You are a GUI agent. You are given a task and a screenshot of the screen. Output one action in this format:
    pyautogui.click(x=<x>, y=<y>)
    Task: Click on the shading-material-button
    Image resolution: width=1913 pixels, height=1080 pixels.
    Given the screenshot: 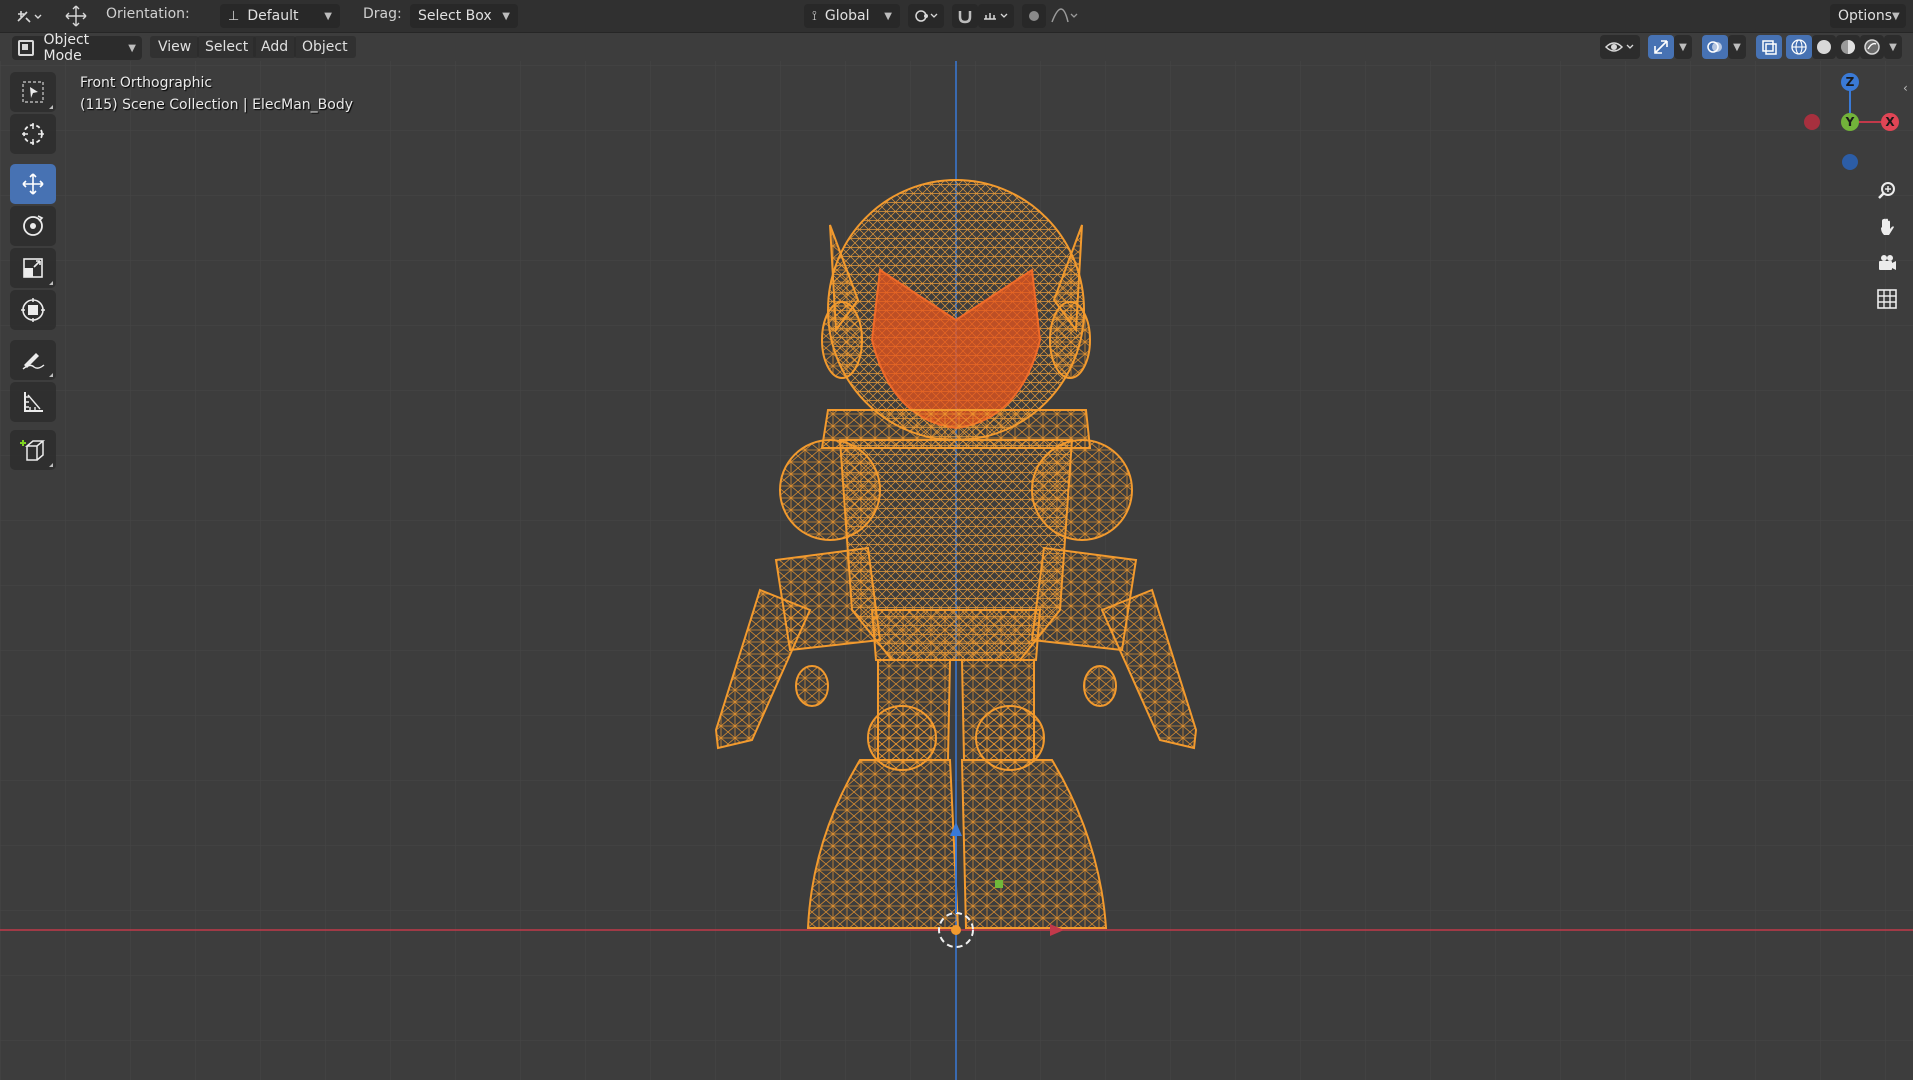 What is the action you would take?
    pyautogui.click(x=1848, y=47)
    